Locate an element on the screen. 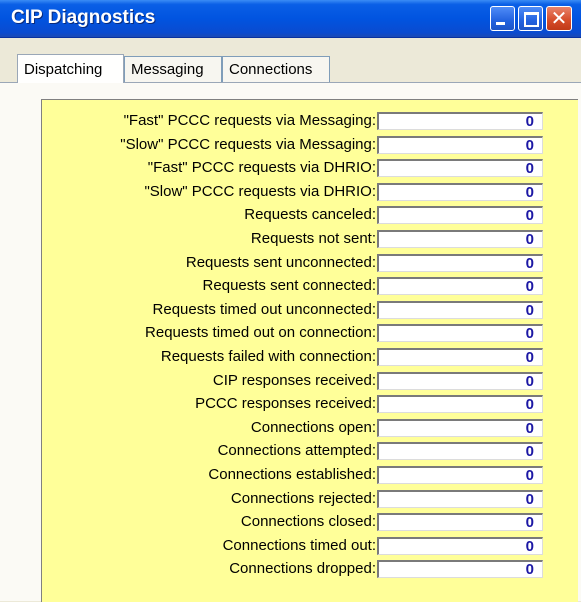 This screenshot has width=581, height=602. row-label-wrap: Requests sent connected: is located at coordinates (209, 286).